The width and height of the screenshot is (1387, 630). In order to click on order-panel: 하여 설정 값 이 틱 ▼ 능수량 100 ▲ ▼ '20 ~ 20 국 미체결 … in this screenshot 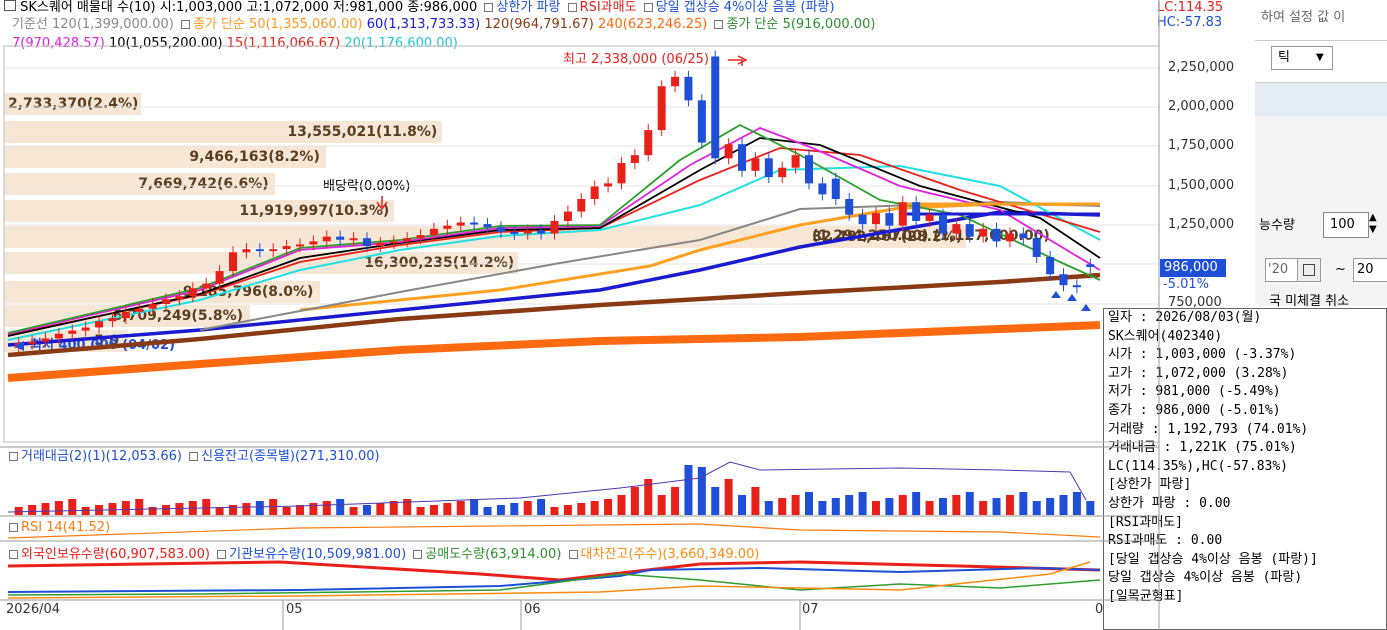, I will do `click(1321, 154)`.